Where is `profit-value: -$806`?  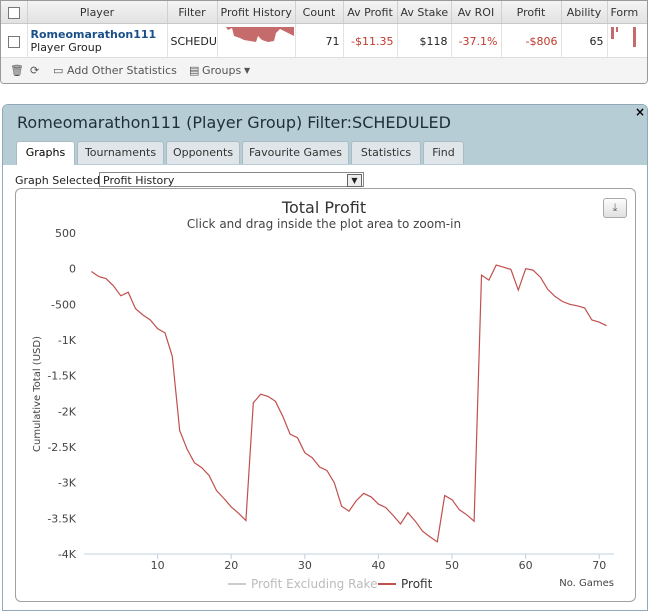
profit-value: -$806 is located at coordinates (531, 41).